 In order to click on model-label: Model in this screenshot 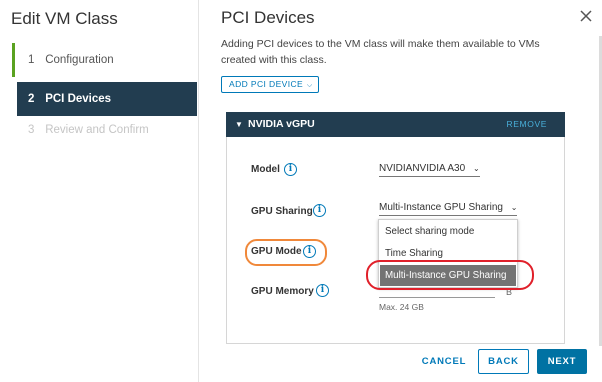, I will do `click(265, 169)`.